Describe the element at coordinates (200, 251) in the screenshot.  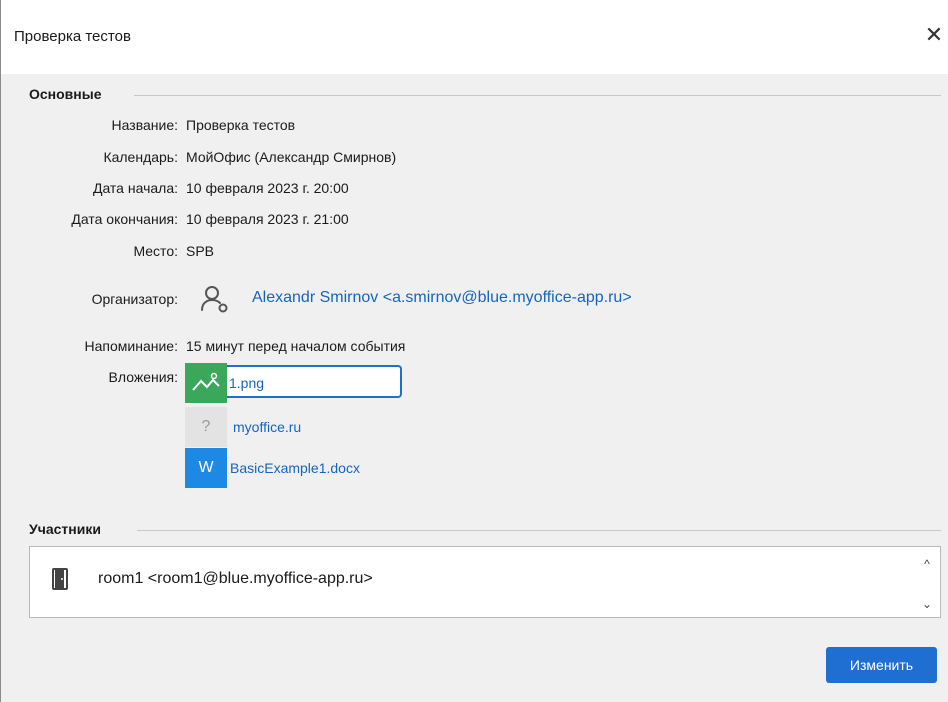
I see `place-value: SPB` at that location.